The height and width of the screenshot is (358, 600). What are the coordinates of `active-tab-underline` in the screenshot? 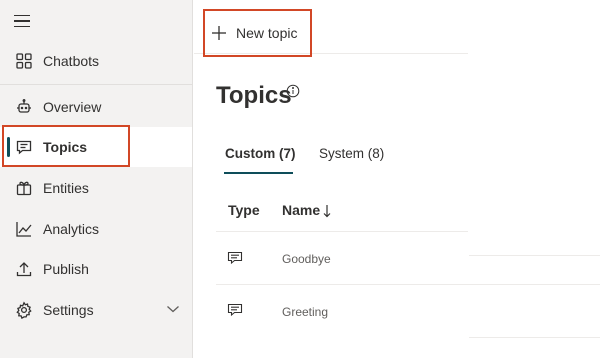 It's located at (258, 173).